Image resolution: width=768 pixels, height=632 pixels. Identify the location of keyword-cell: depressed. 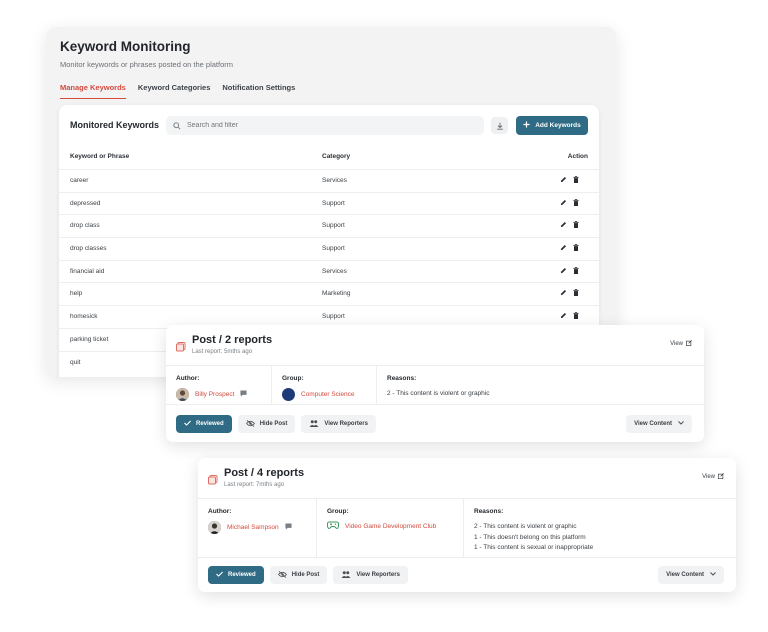
(85, 203).